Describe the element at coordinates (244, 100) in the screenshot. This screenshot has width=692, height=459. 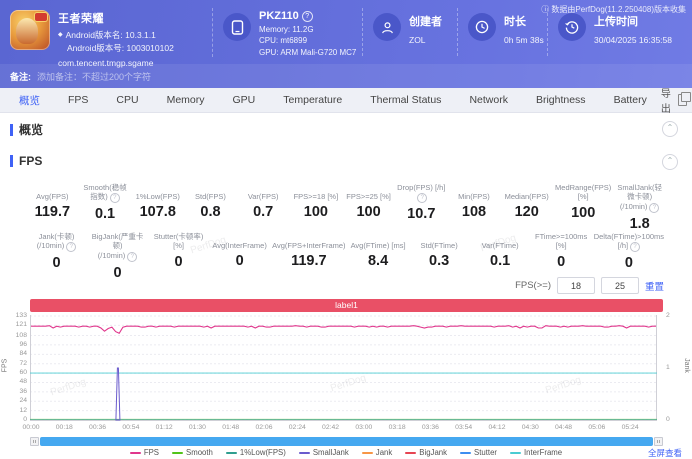
I see `tab-gpu: GPU` at that location.